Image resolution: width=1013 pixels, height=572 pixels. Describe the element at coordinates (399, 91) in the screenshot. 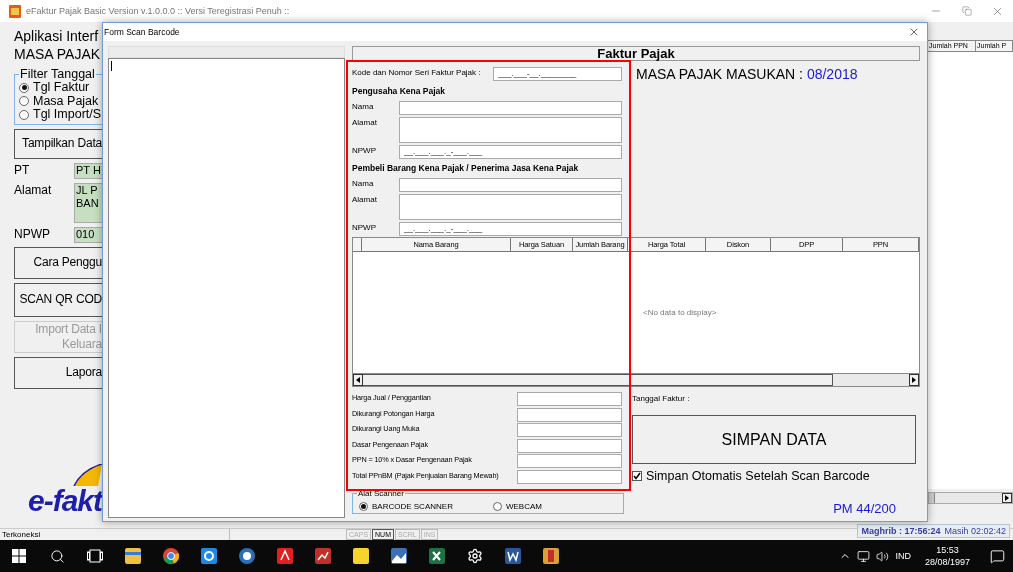

I see `section-heading: Pengusaha Kena Pajak` at that location.